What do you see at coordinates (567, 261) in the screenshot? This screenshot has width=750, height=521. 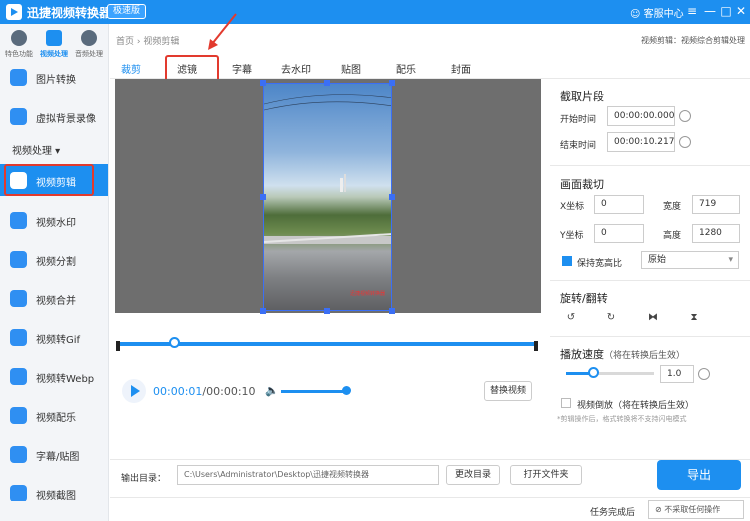 I see `keep-ratio-checkbox` at bounding box center [567, 261].